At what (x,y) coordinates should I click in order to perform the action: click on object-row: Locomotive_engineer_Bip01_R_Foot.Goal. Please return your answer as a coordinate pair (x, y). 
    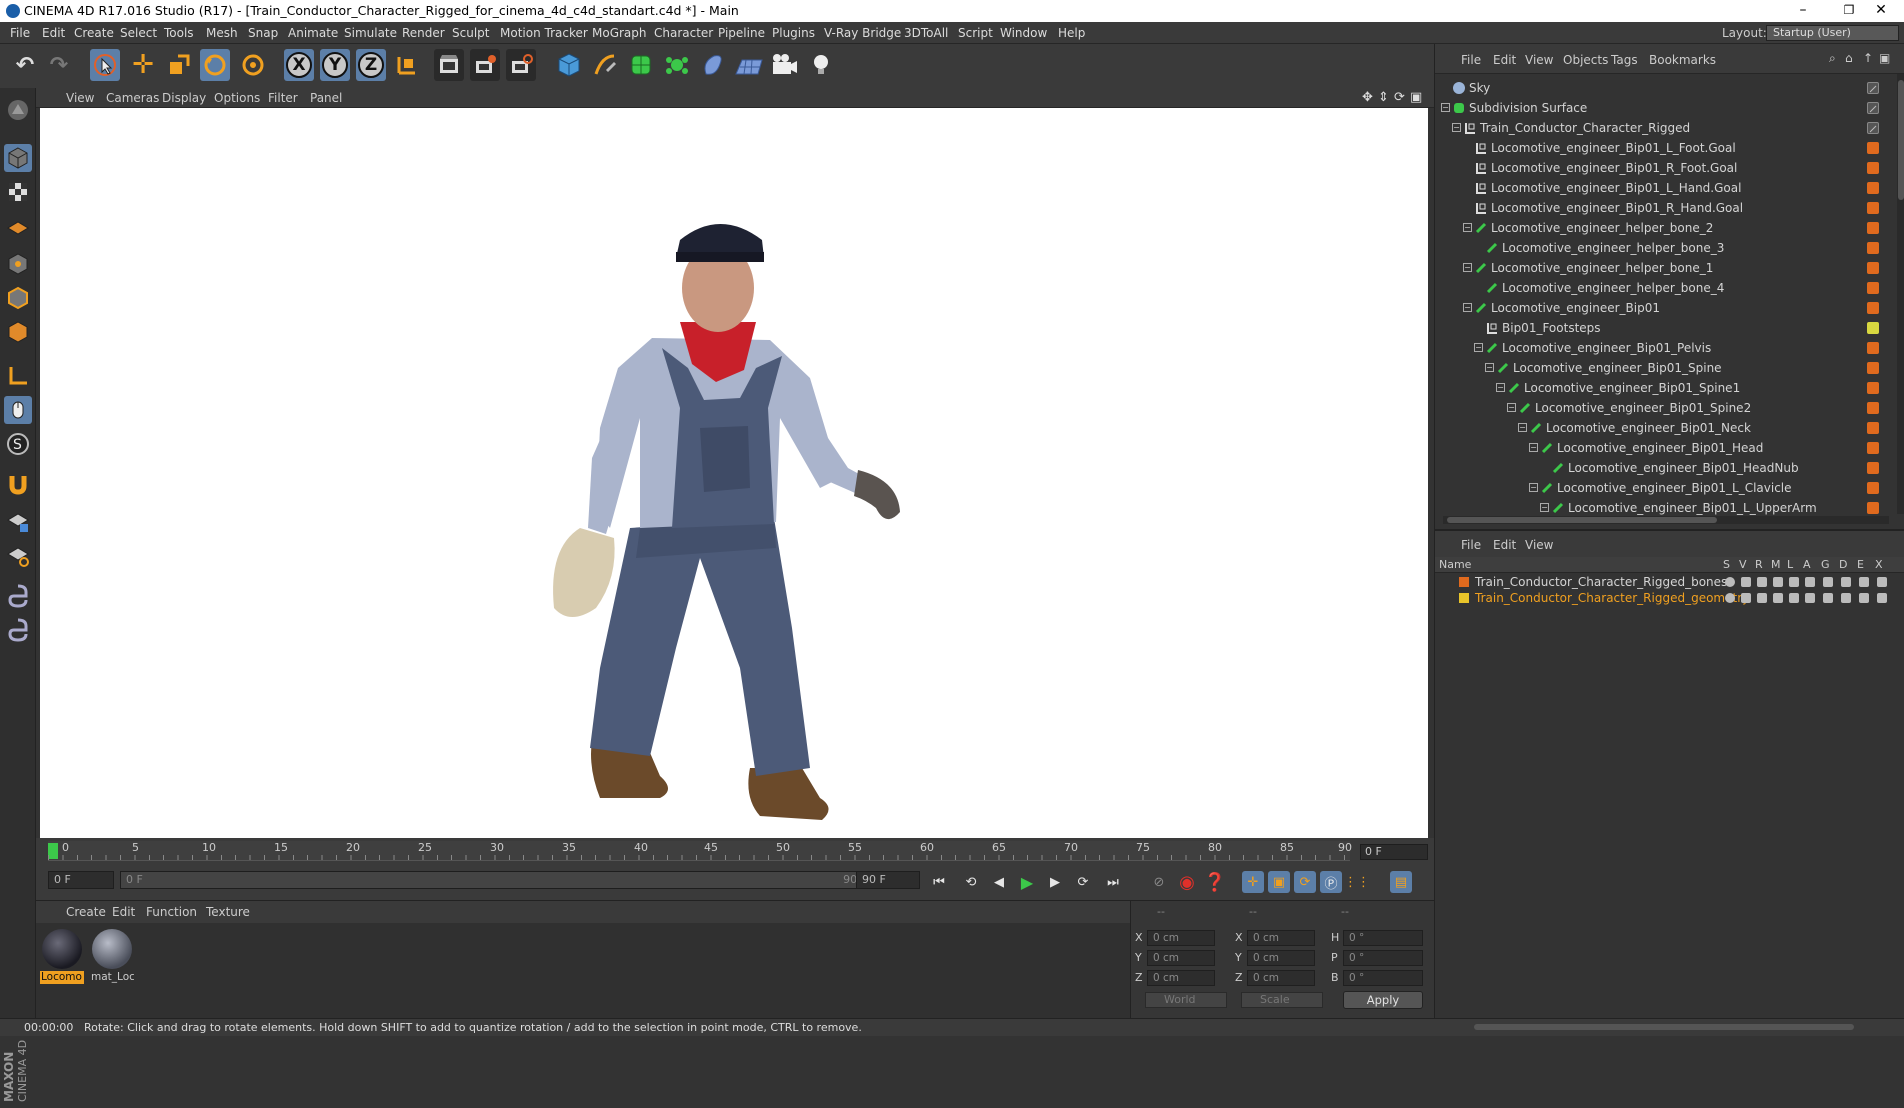
    Looking at the image, I should click on (1666, 168).